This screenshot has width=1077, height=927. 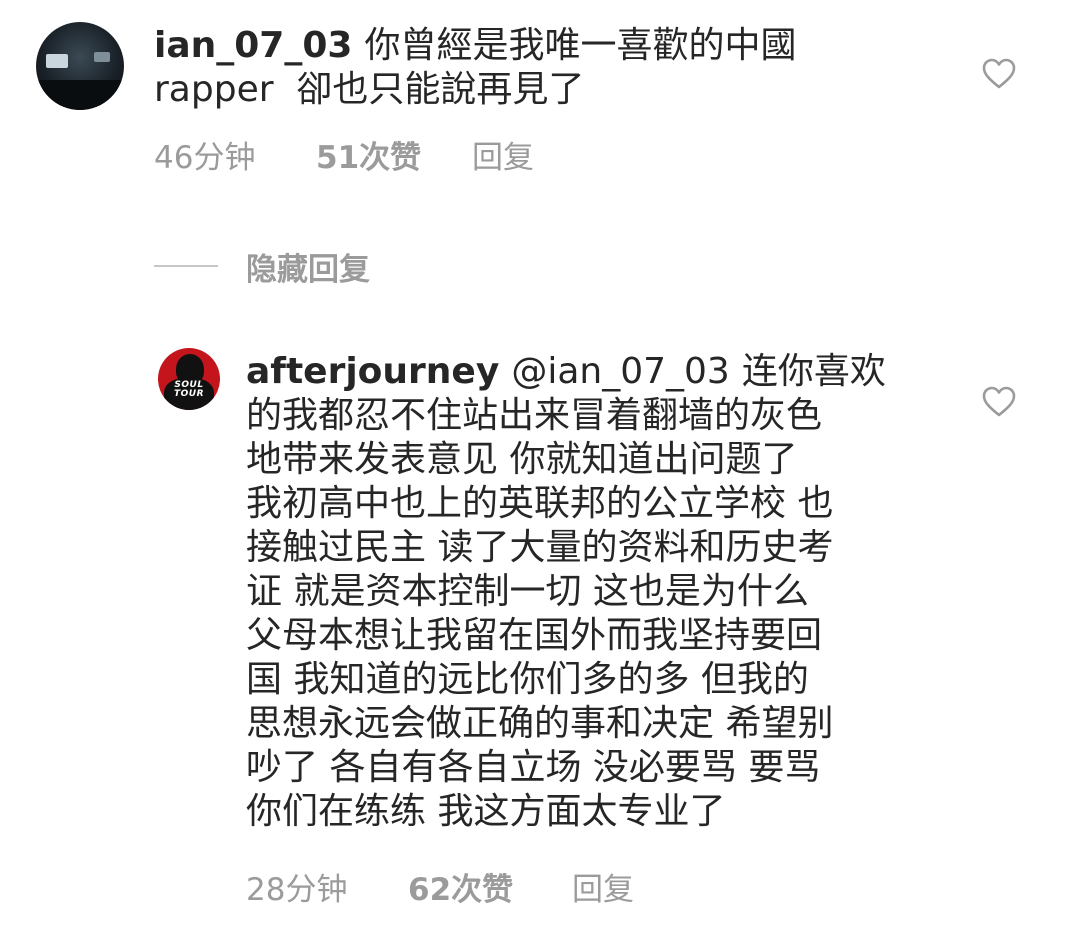 What do you see at coordinates (80, 66) in the screenshot?
I see `avatar` at bounding box center [80, 66].